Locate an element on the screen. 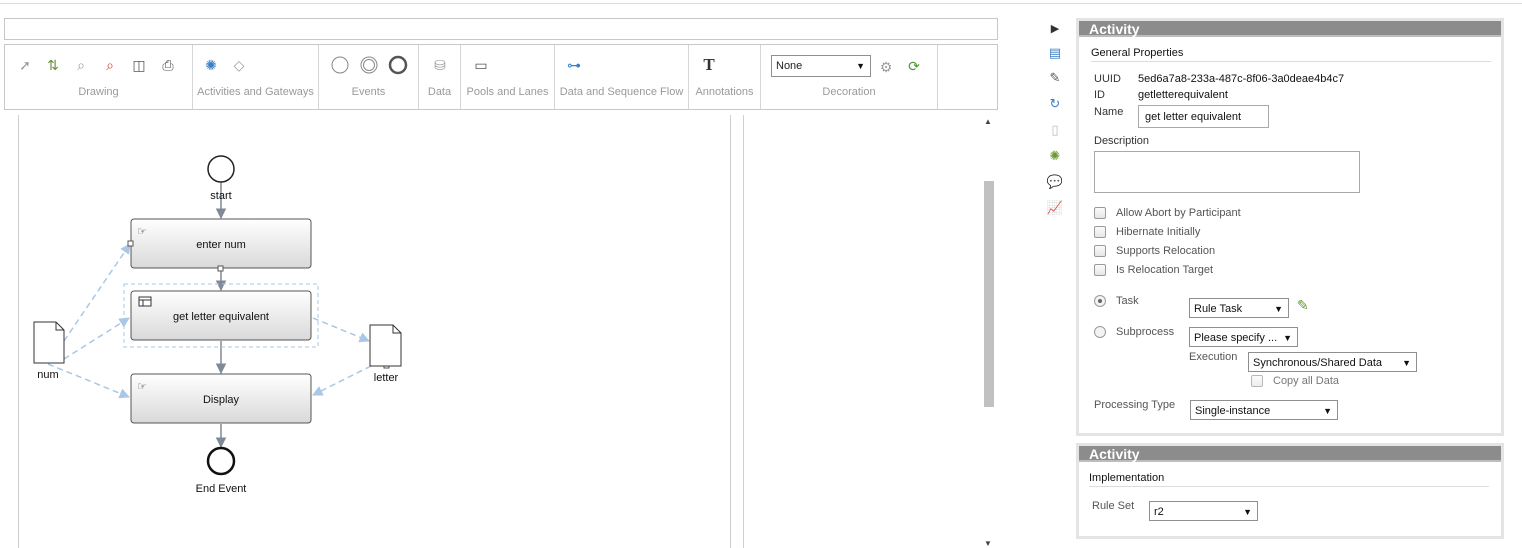 This screenshot has width=1522, height=548. sequence-flow-icon: ⊶ is located at coordinates (574, 65).